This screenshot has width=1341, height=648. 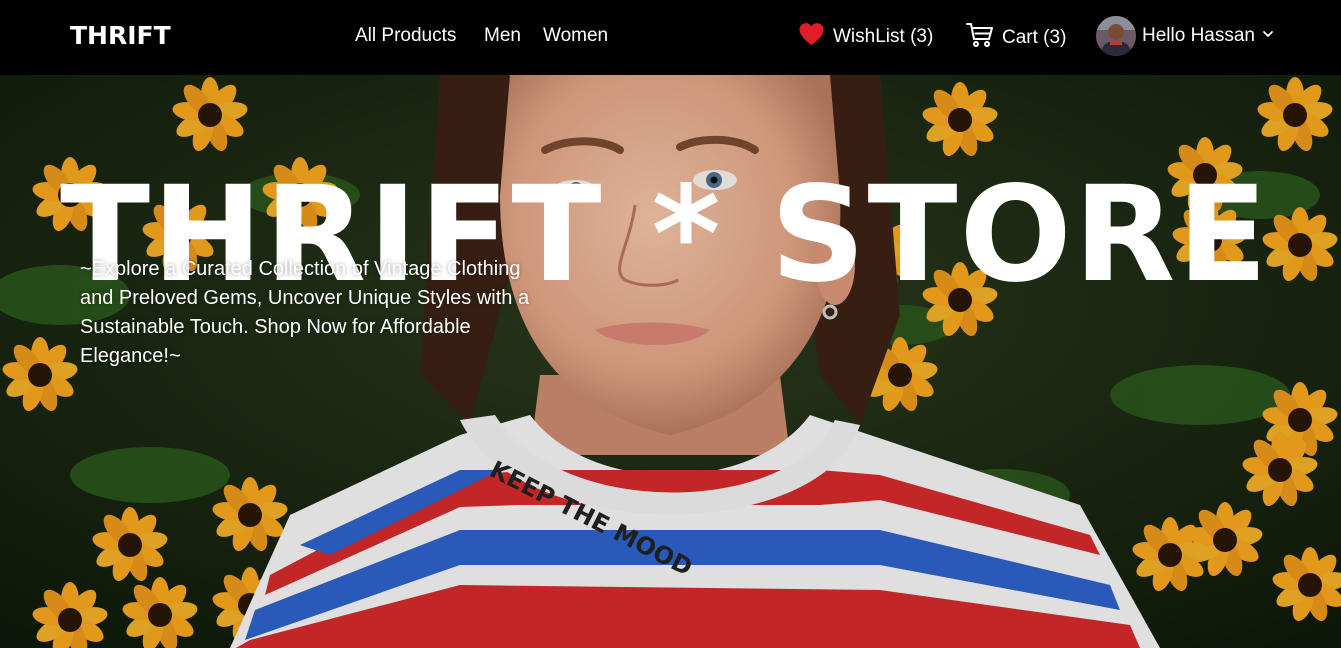 What do you see at coordinates (811, 37) in the screenshot?
I see `heart-icon` at bounding box center [811, 37].